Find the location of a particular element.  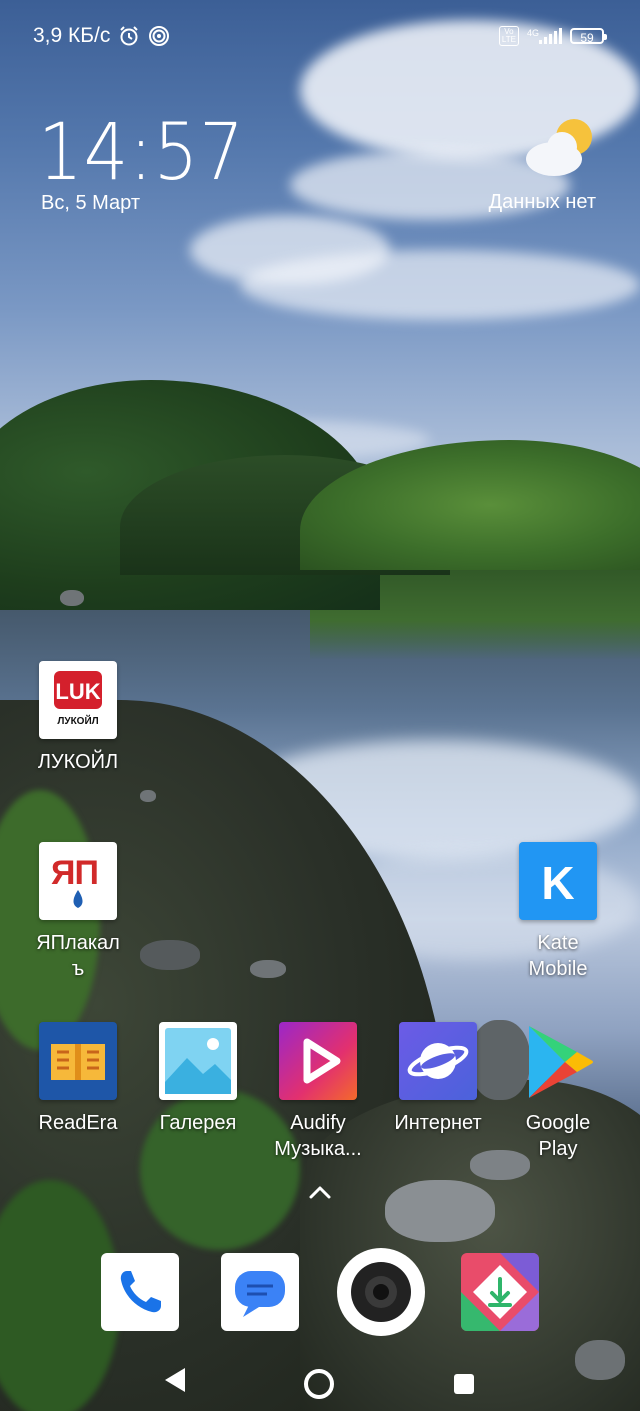

downloader-icon is located at coordinates (500, 1292).